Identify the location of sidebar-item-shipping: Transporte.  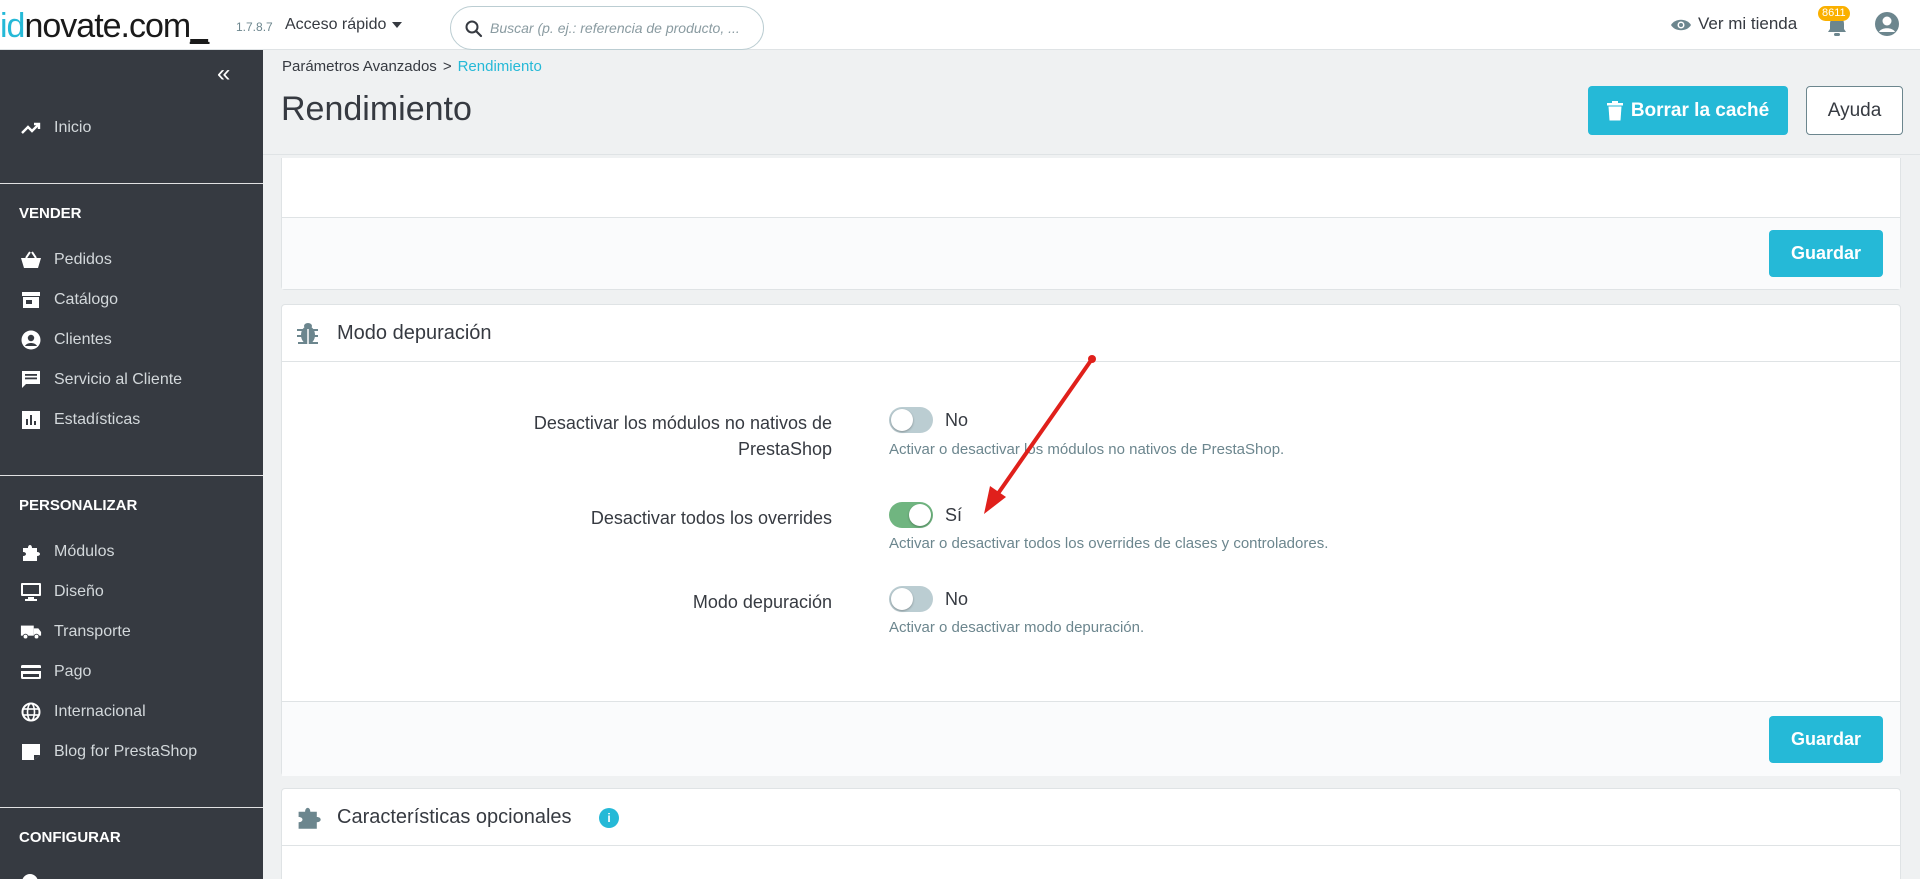
(131, 632).